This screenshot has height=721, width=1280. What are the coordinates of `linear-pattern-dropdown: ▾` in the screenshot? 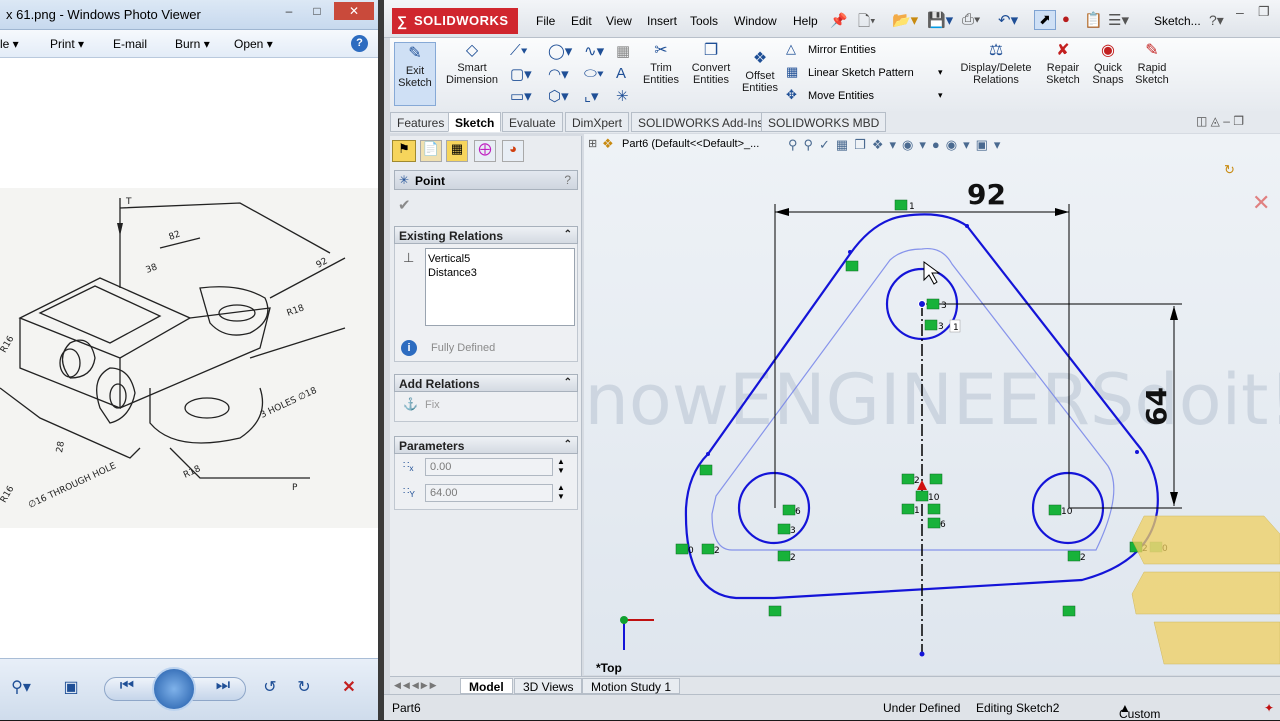 It's located at (940, 72).